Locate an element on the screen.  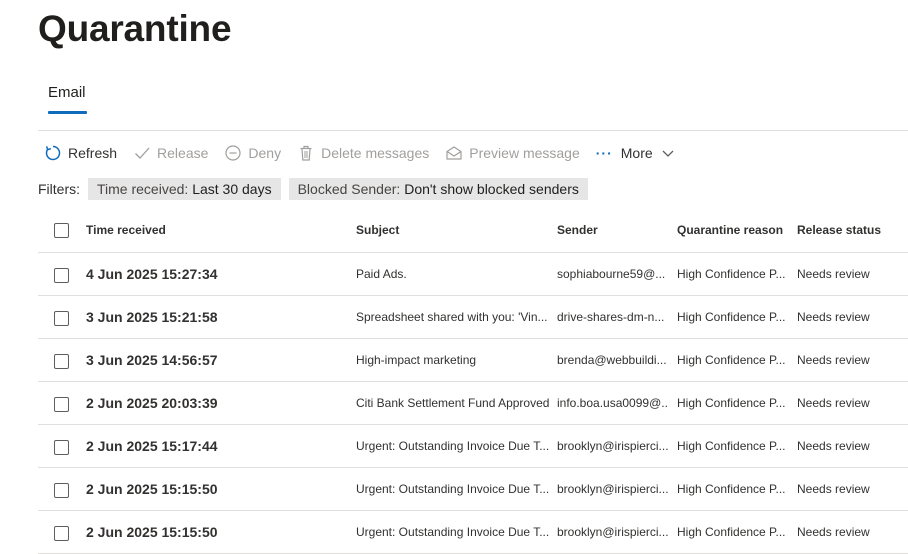
time-received-cell: 4 Jun 2025 15:27:34 is located at coordinates (152, 274).